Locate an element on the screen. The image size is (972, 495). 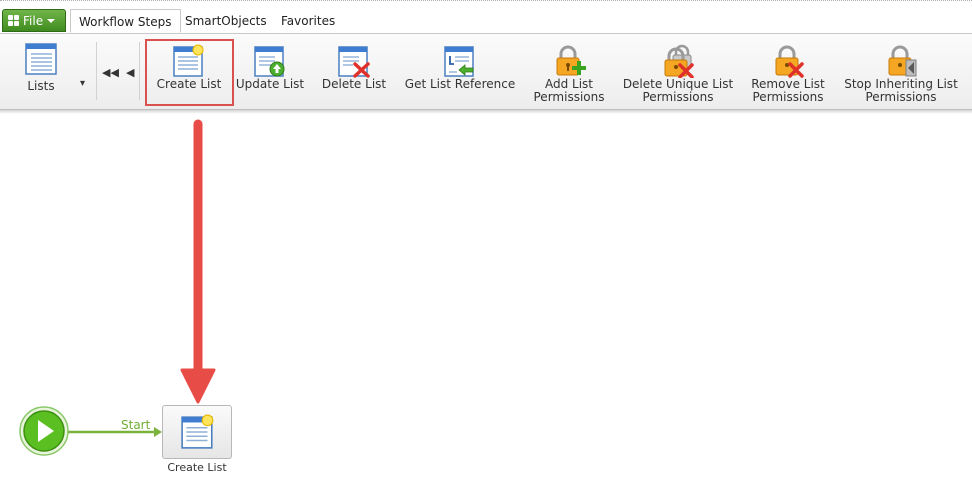
padlock-add-icon is located at coordinates (571, 60).